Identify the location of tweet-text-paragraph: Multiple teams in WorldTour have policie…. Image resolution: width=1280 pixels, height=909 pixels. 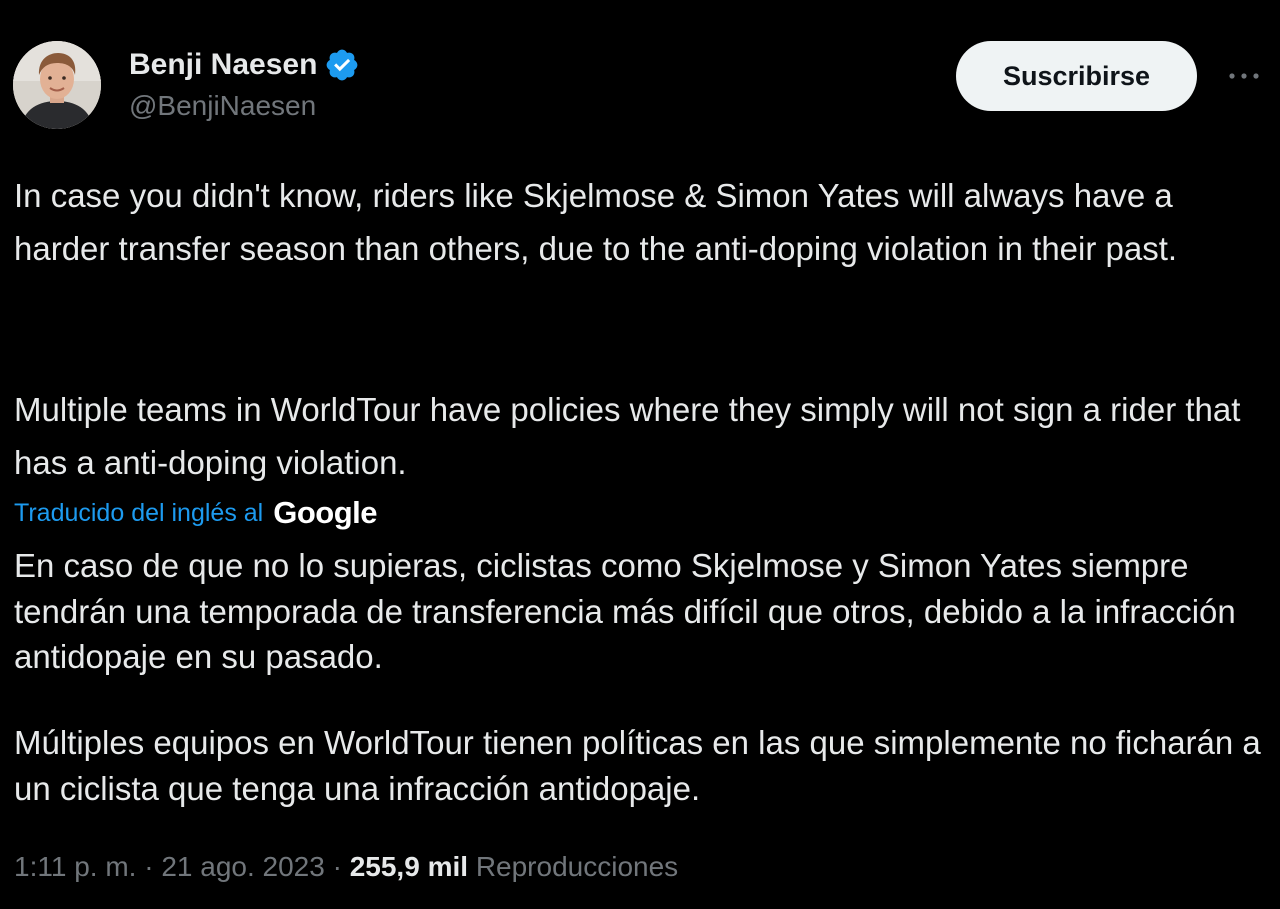
(627, 436).